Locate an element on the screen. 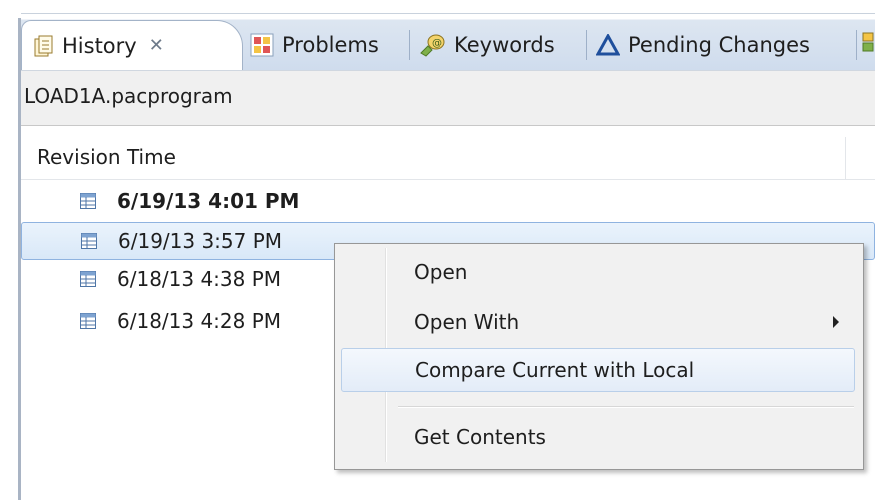 The height and width of the screenshot is (500, 875). column-divider is located at coordinates (845, 158).